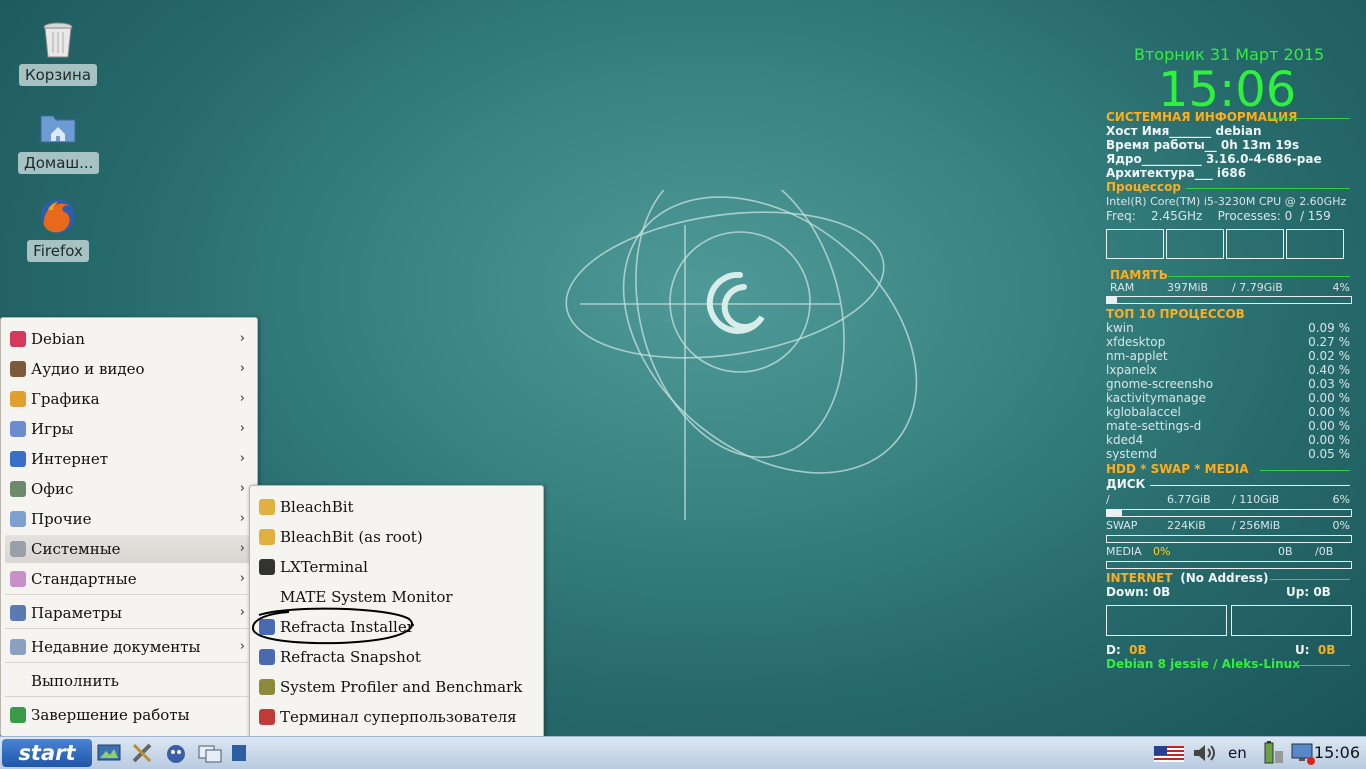  What do you see at coordinates (143, 753) in the screenshot?
I see `tools-icon` at bounding box center [143, 753].